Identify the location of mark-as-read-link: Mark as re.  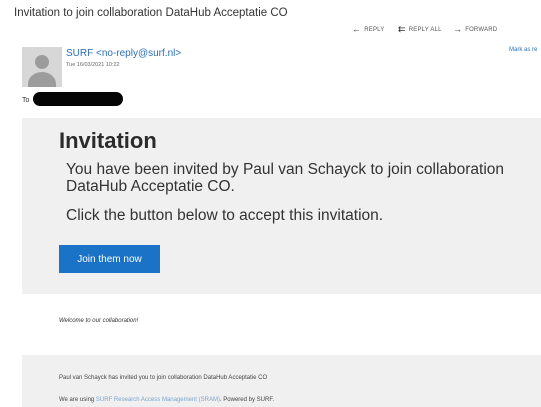
(523, 50).